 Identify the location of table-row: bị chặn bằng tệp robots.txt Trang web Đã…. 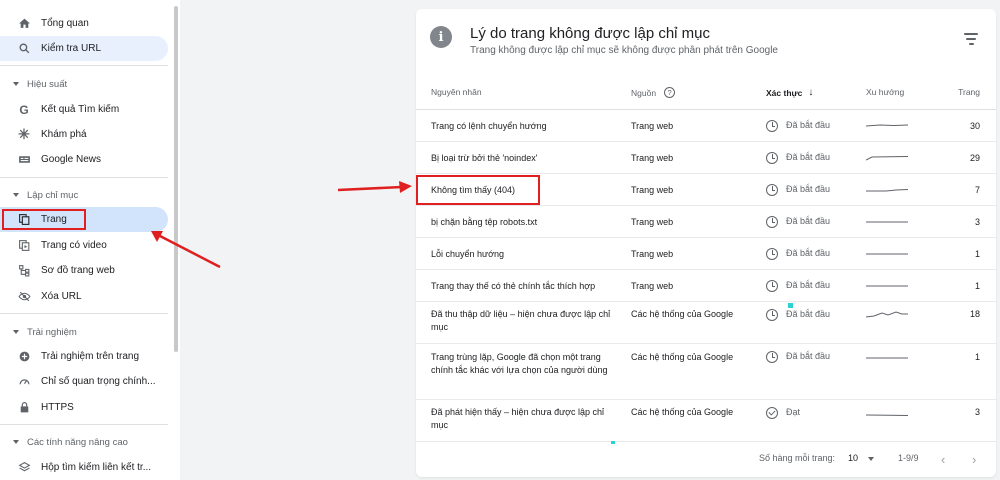
(706, 222).